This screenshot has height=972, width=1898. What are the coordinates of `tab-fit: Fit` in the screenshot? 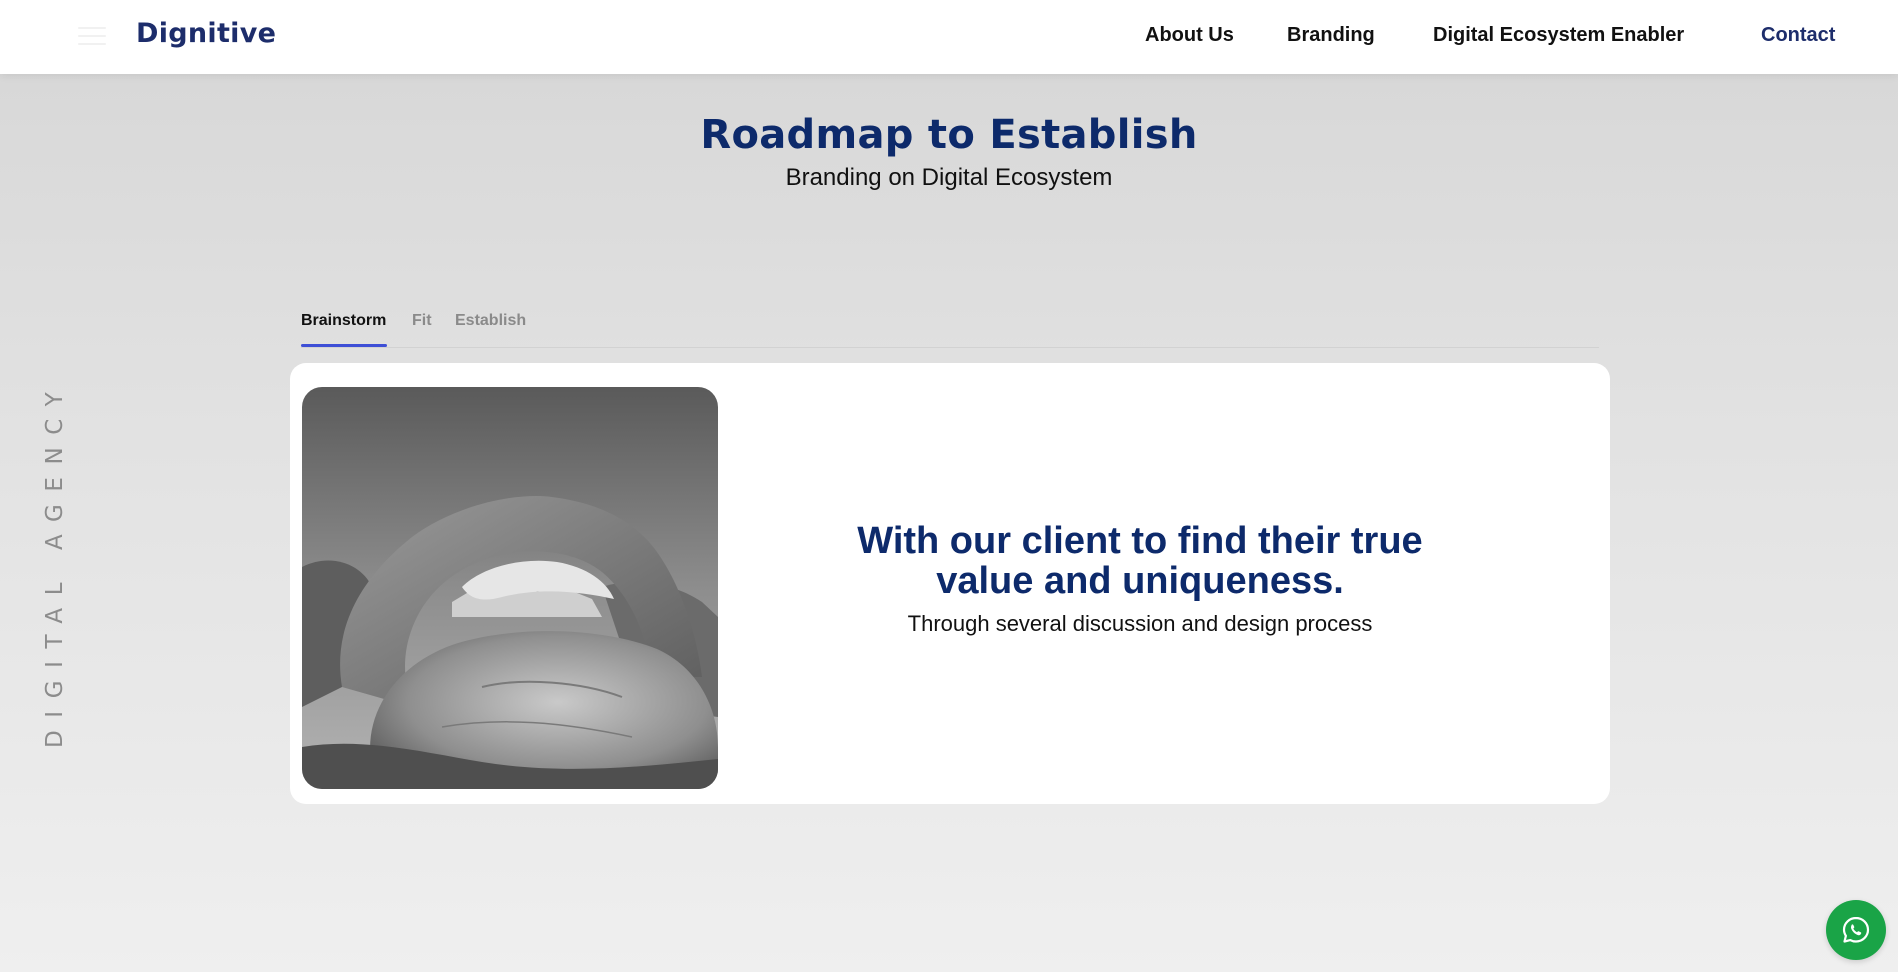 It's located at (422, 321).